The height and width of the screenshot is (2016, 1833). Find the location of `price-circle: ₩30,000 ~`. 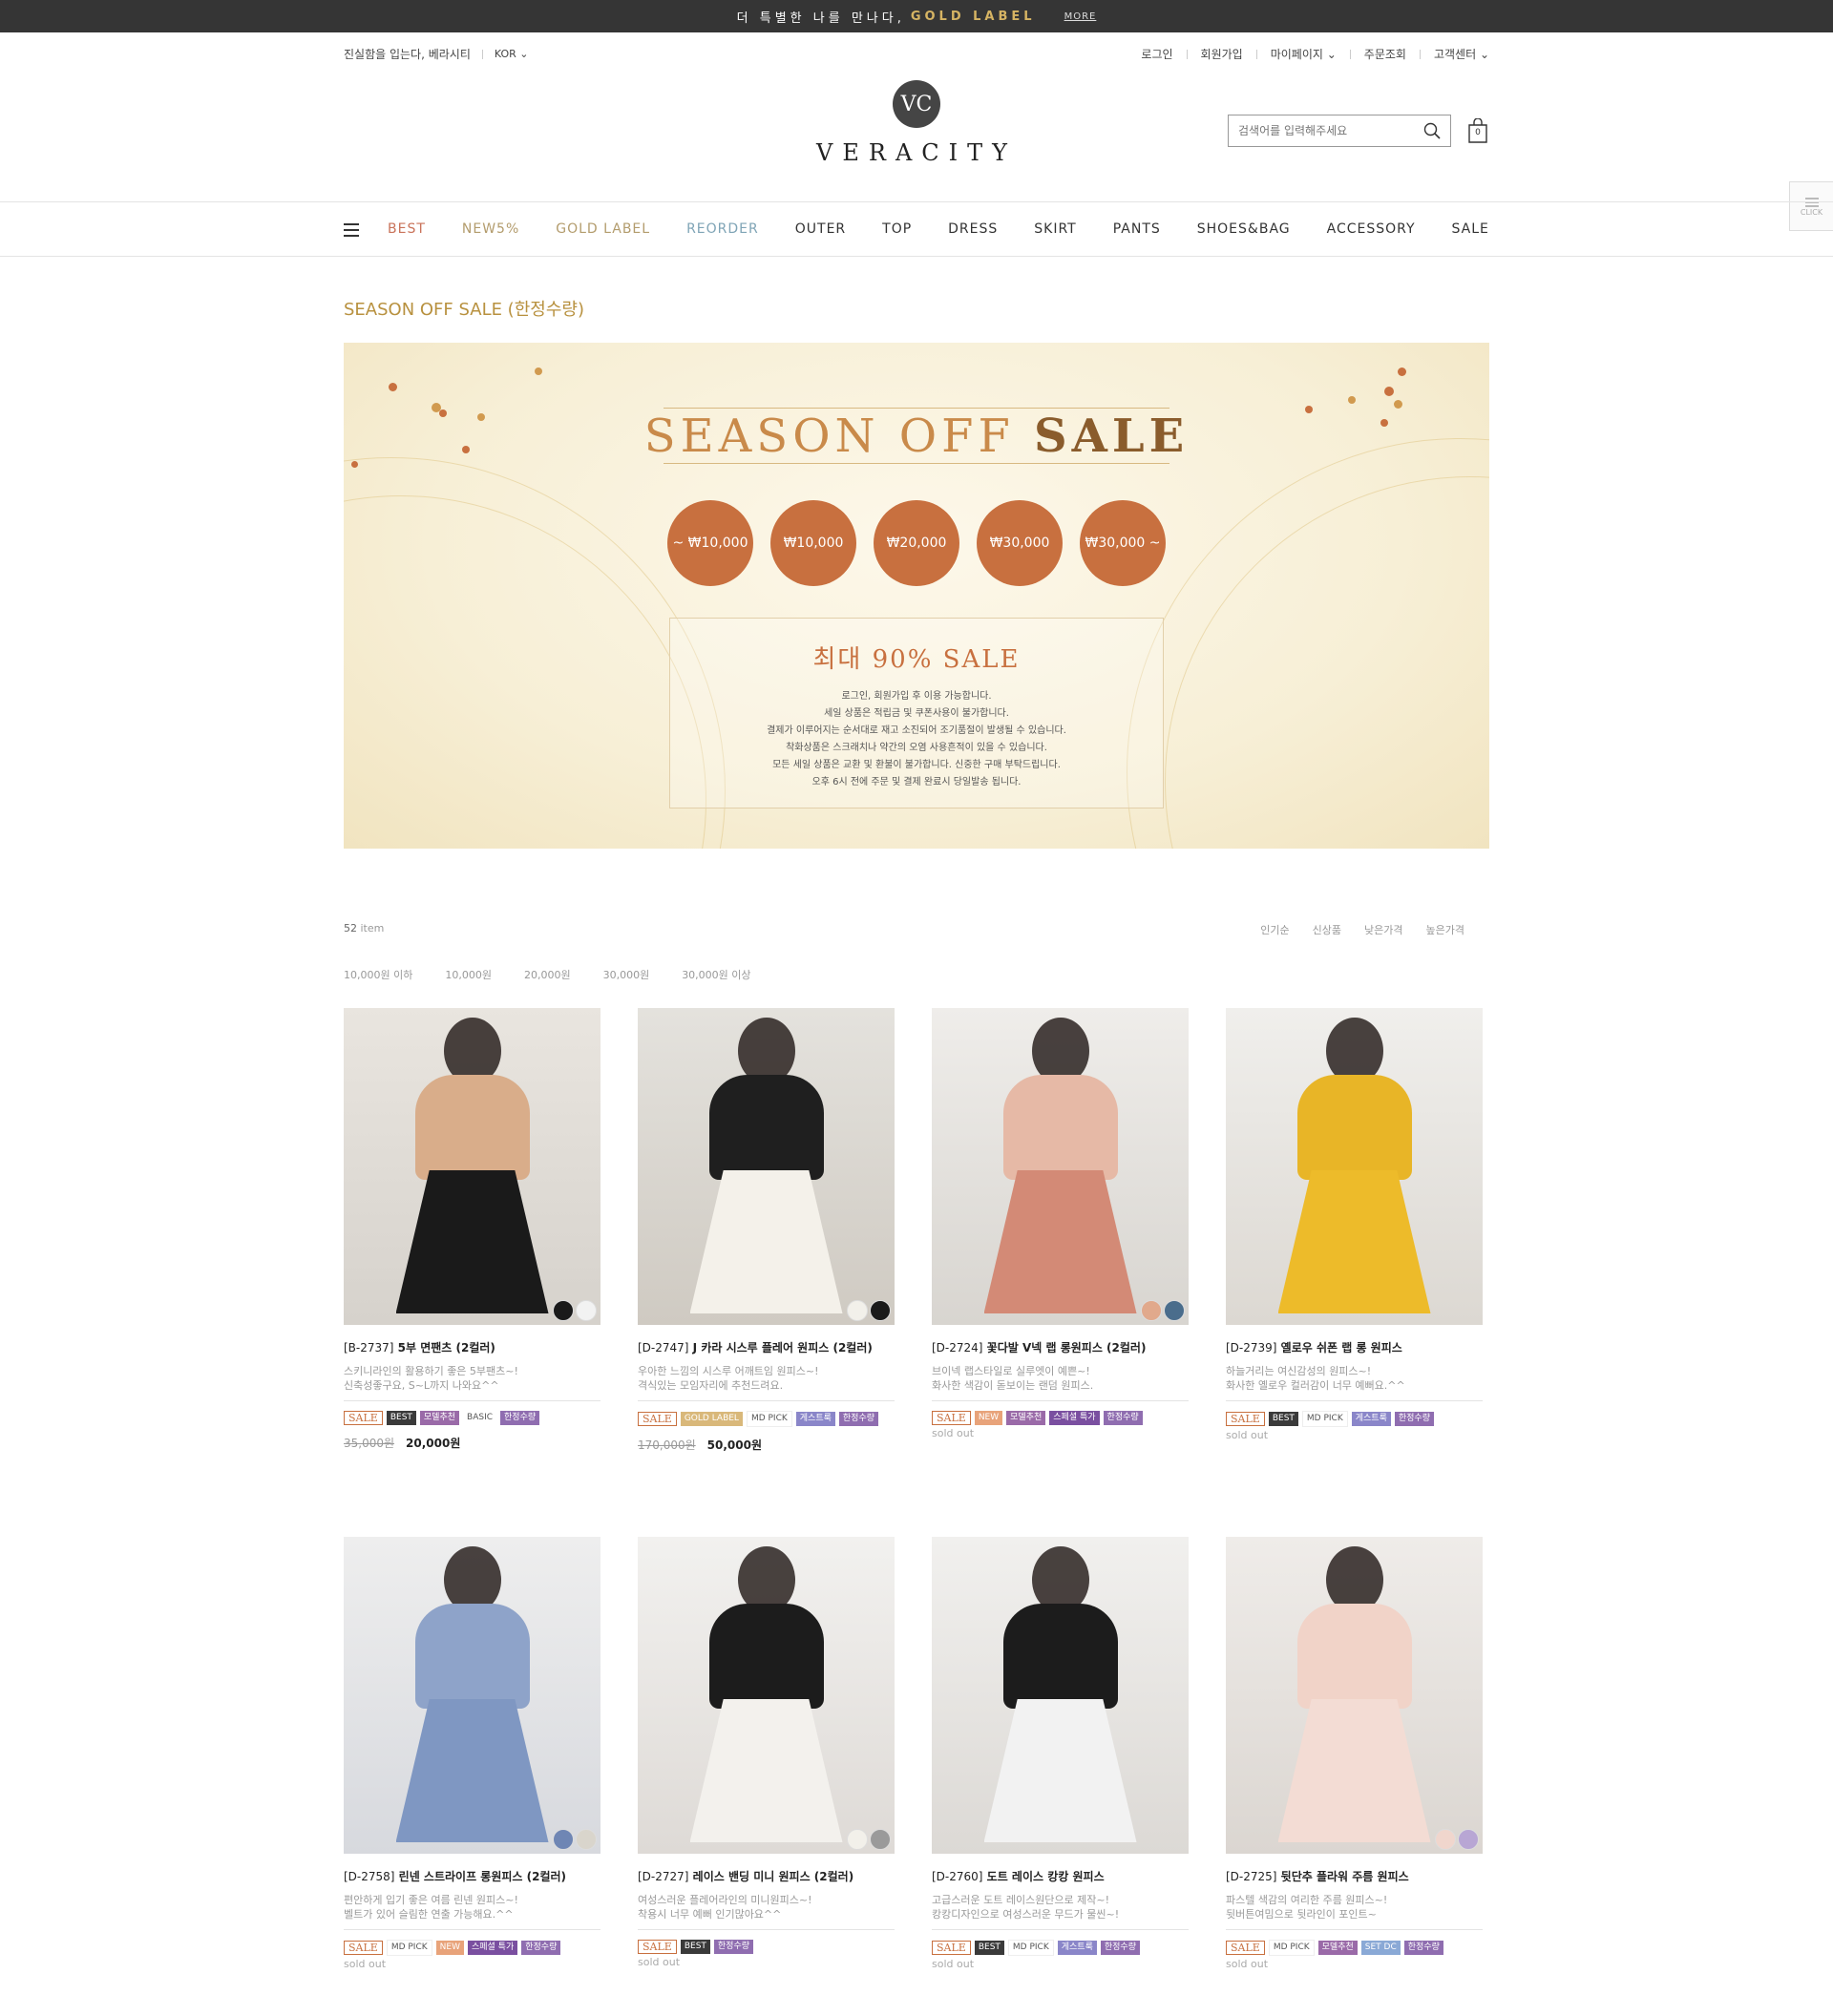

price-circle: ₩30,000 ~ is located at coordinates (1123, 543).